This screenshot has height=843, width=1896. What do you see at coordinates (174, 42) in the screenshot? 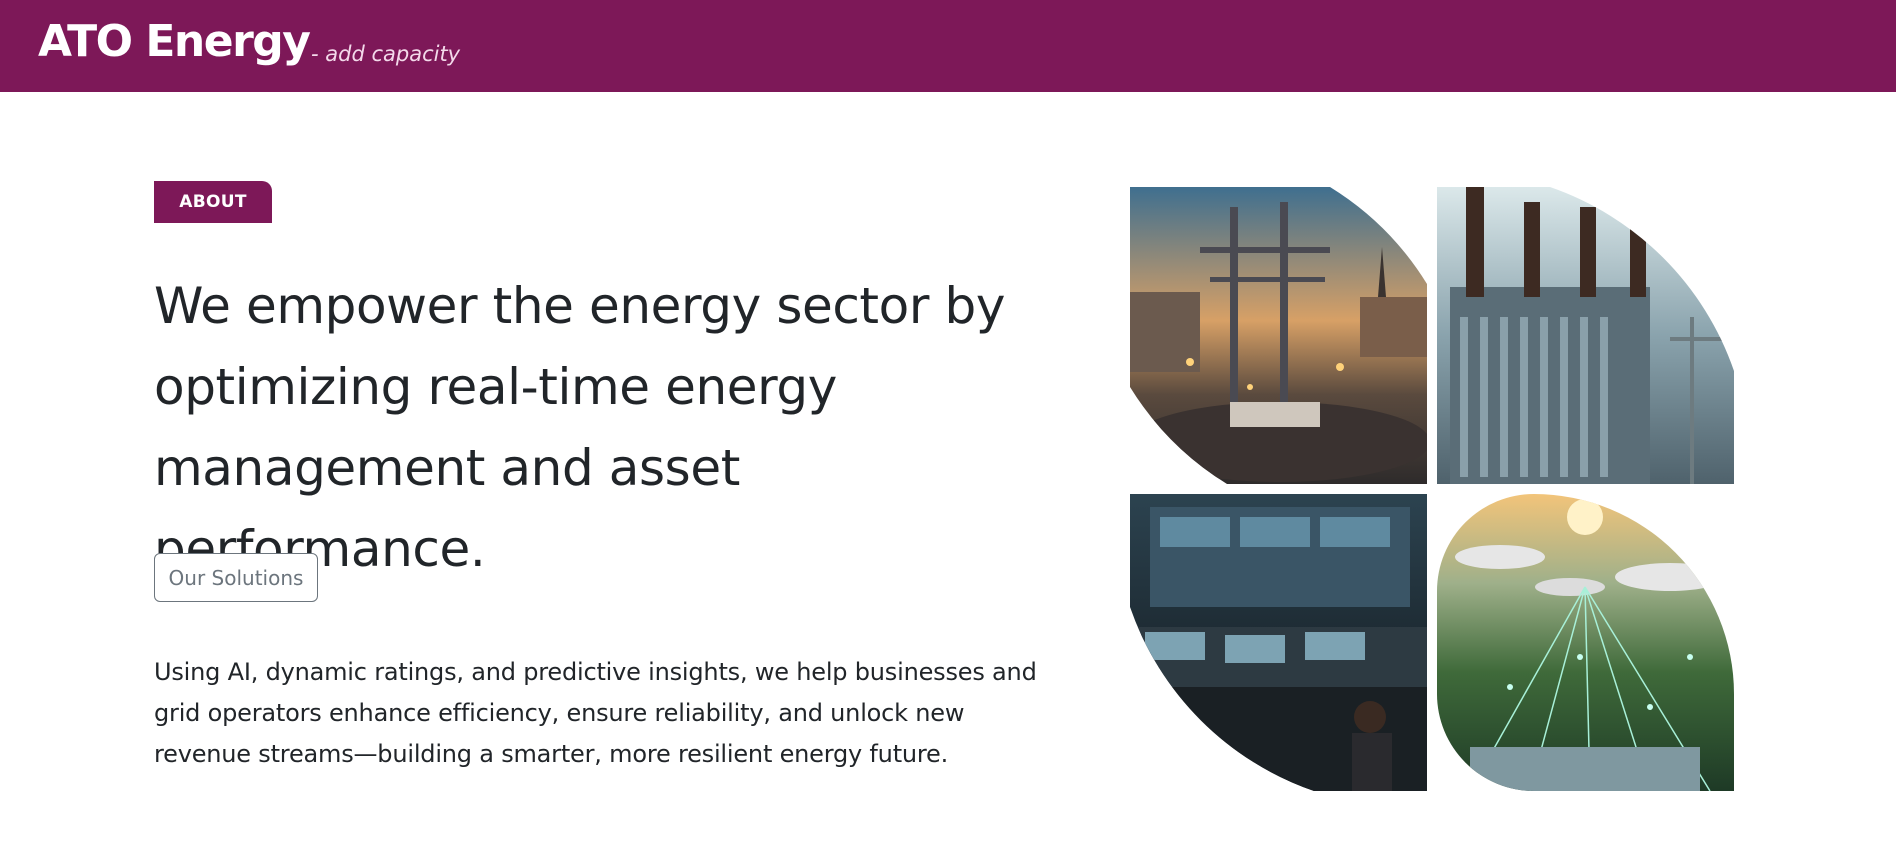
I see `brand-logo: ATO Energy` at bounding box center [174, 42].